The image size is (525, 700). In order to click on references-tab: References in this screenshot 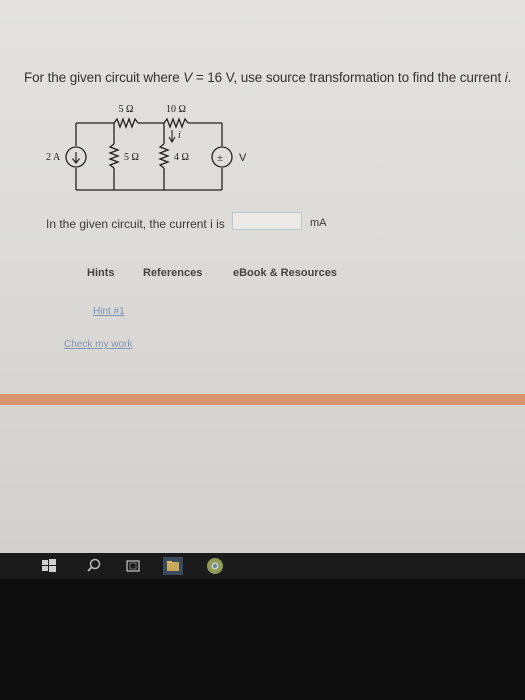, I will do `click(172, 273)`.